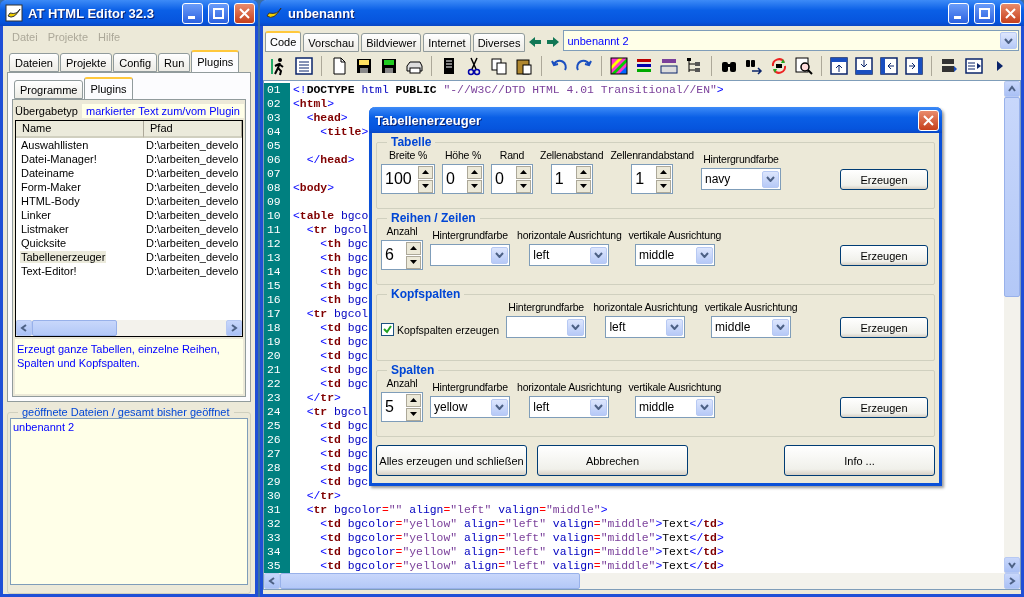  Describe the element at coordinates (80, 130) in the screenshot. I see `column-header: Name` at that location.